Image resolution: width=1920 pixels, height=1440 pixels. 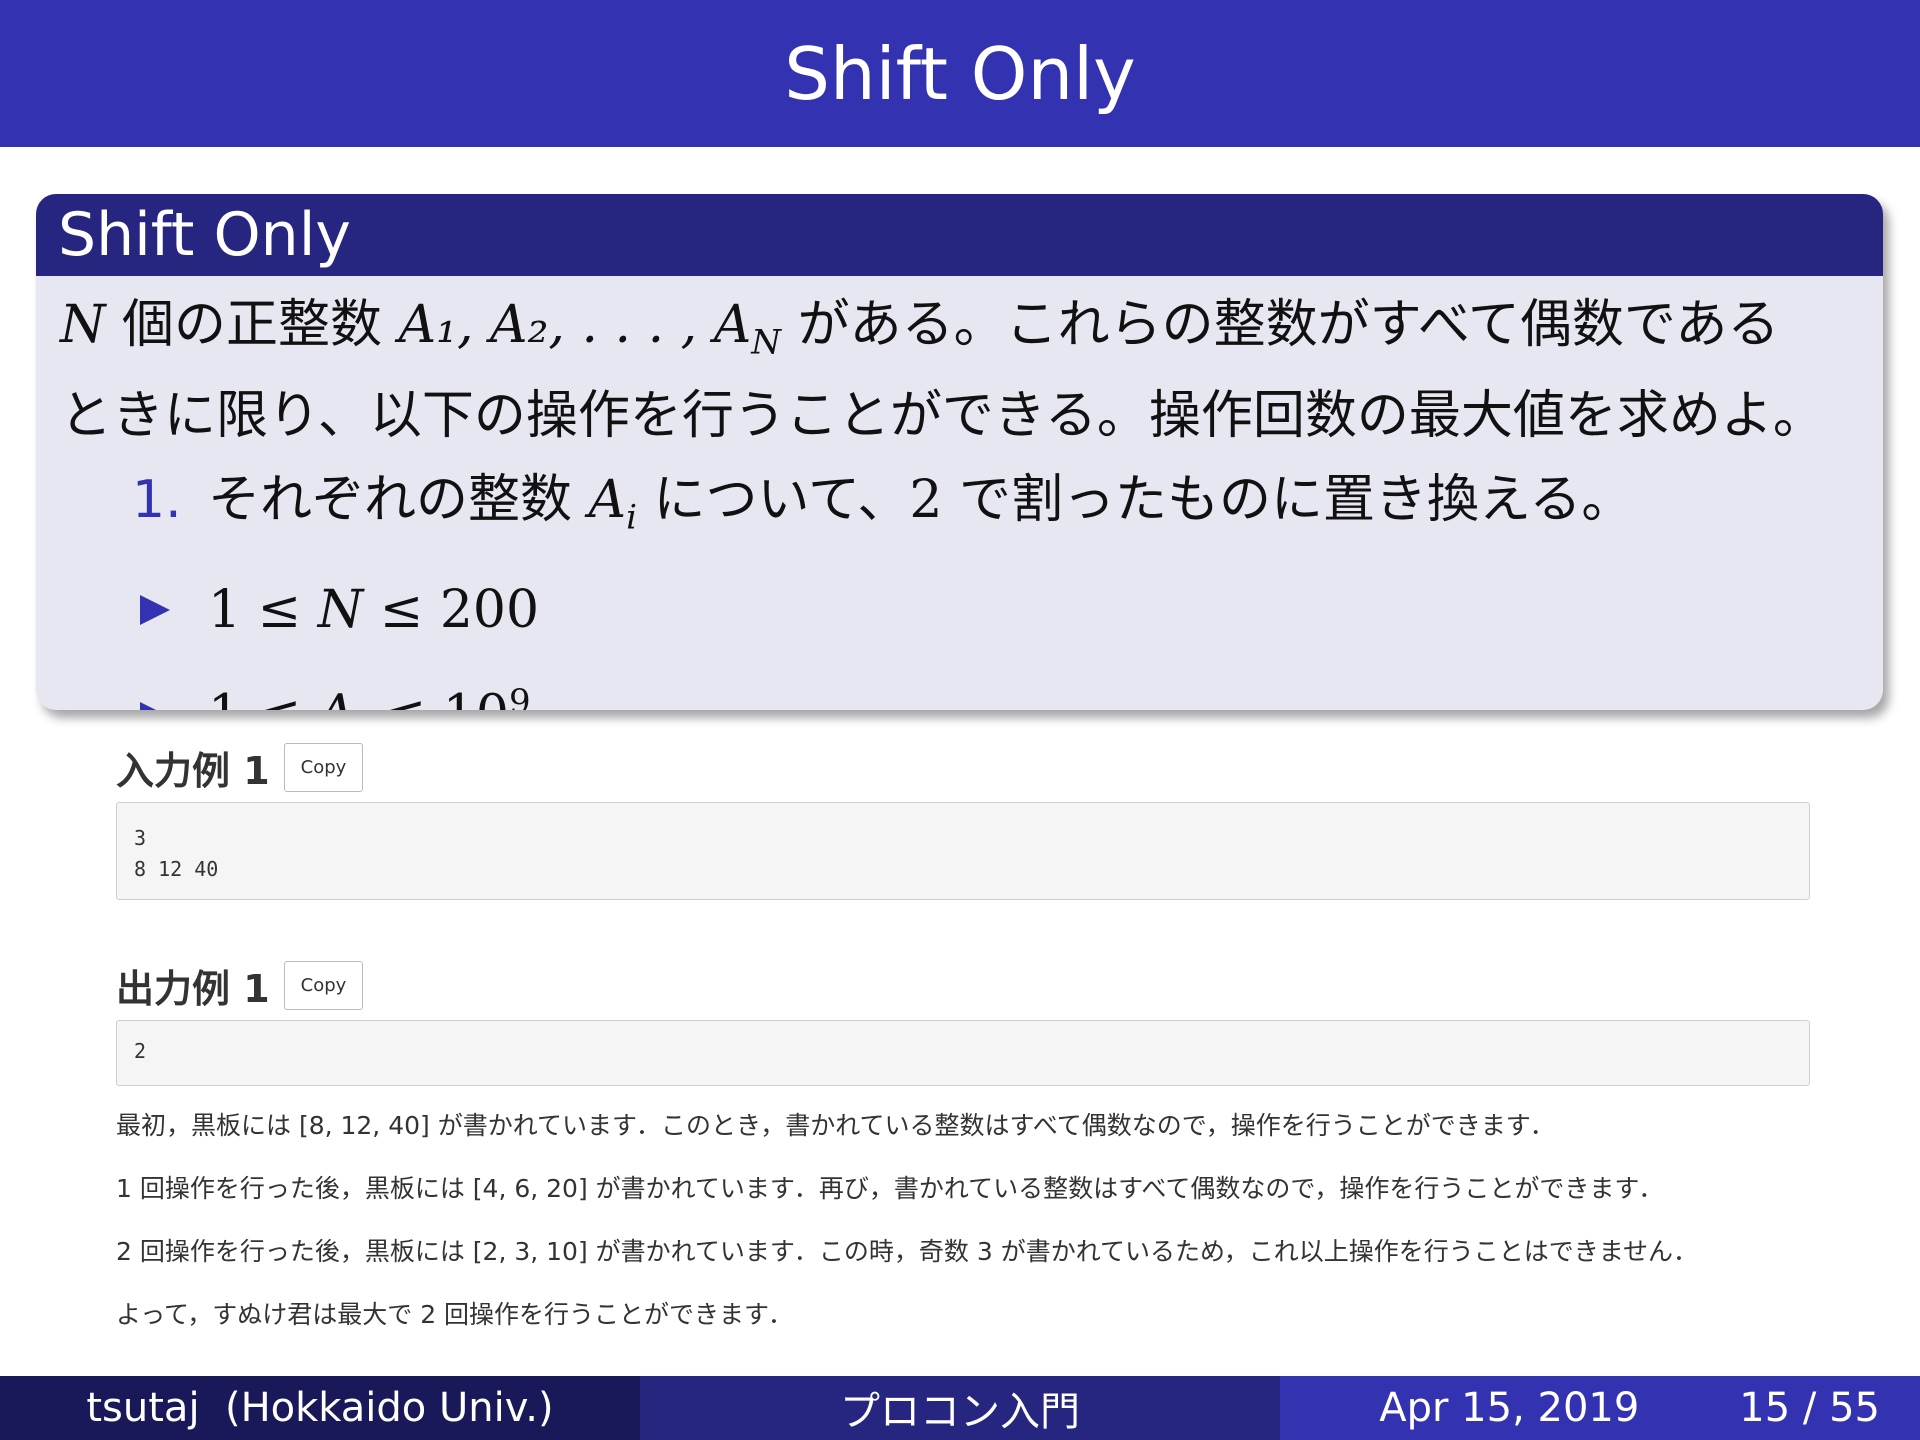 What do you see at coordinates (1809, 1408) in the screenshot?
I see `footer-page-number: 15 / 55` at bounding box center [1809, 1408].